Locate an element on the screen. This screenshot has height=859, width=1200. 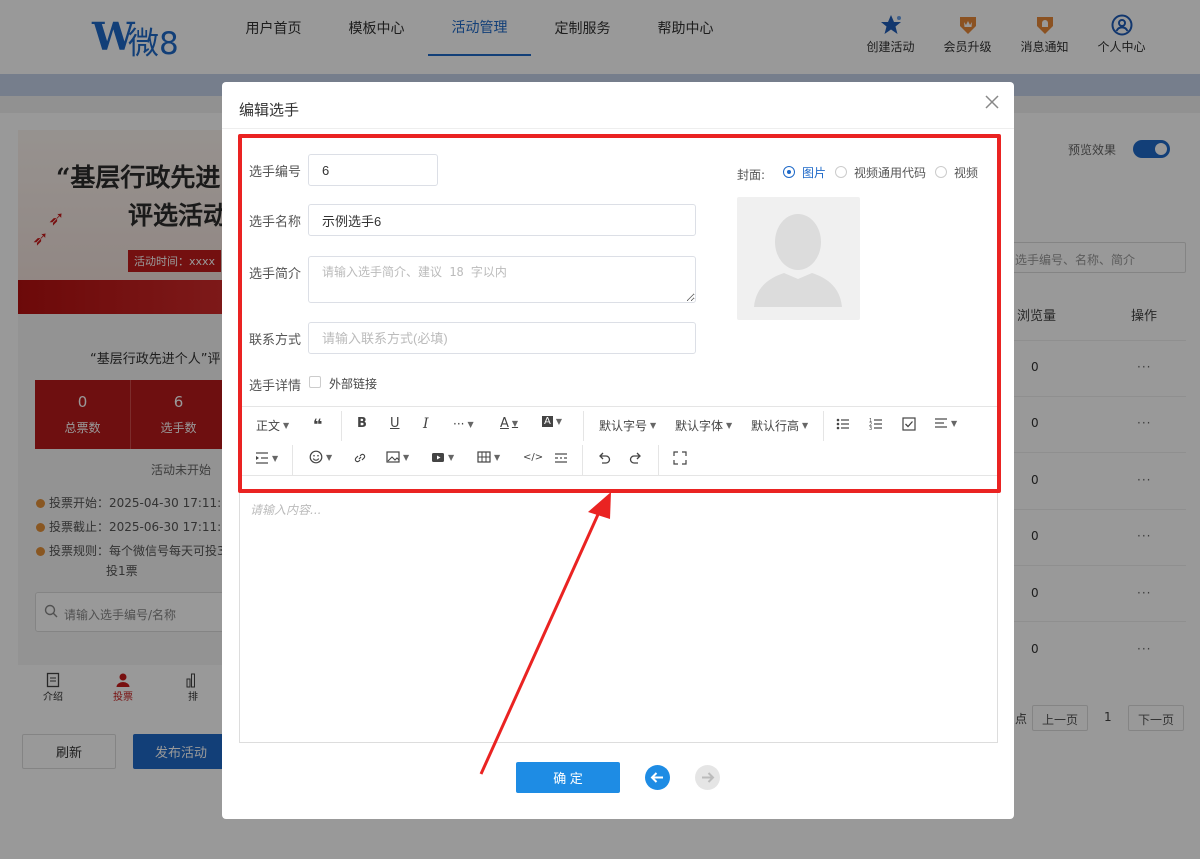
font-color-icon: A ▼ is located at coordinates (509, 423).